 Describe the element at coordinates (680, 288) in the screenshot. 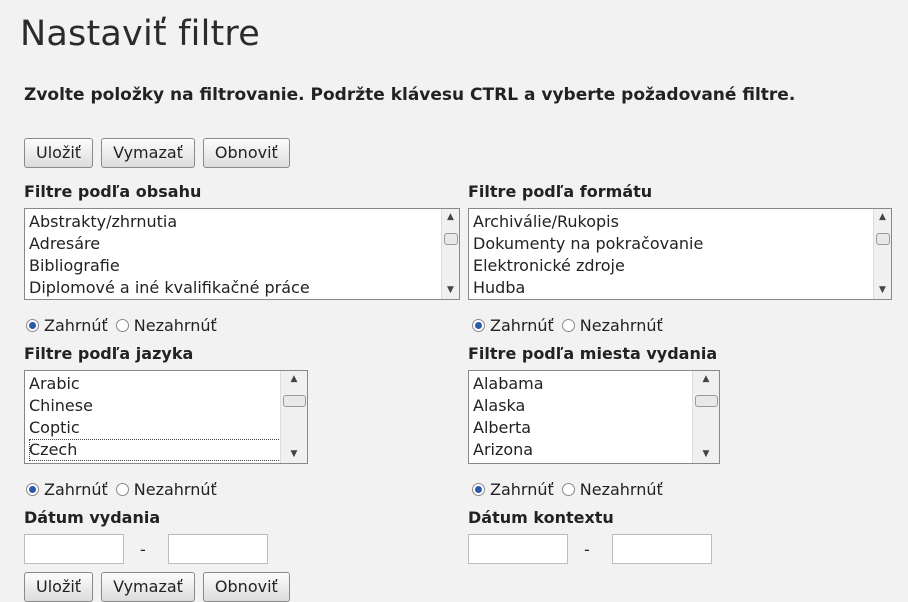

I see `list-item: Hudba` at that location.